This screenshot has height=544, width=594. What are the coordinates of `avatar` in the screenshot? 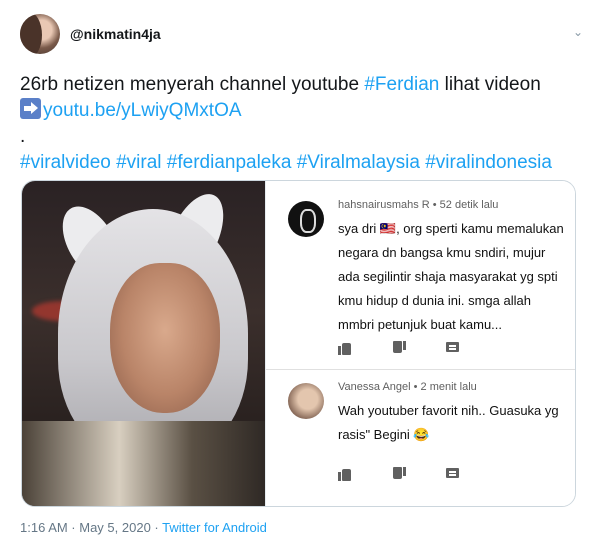 It's located at (40, 34).